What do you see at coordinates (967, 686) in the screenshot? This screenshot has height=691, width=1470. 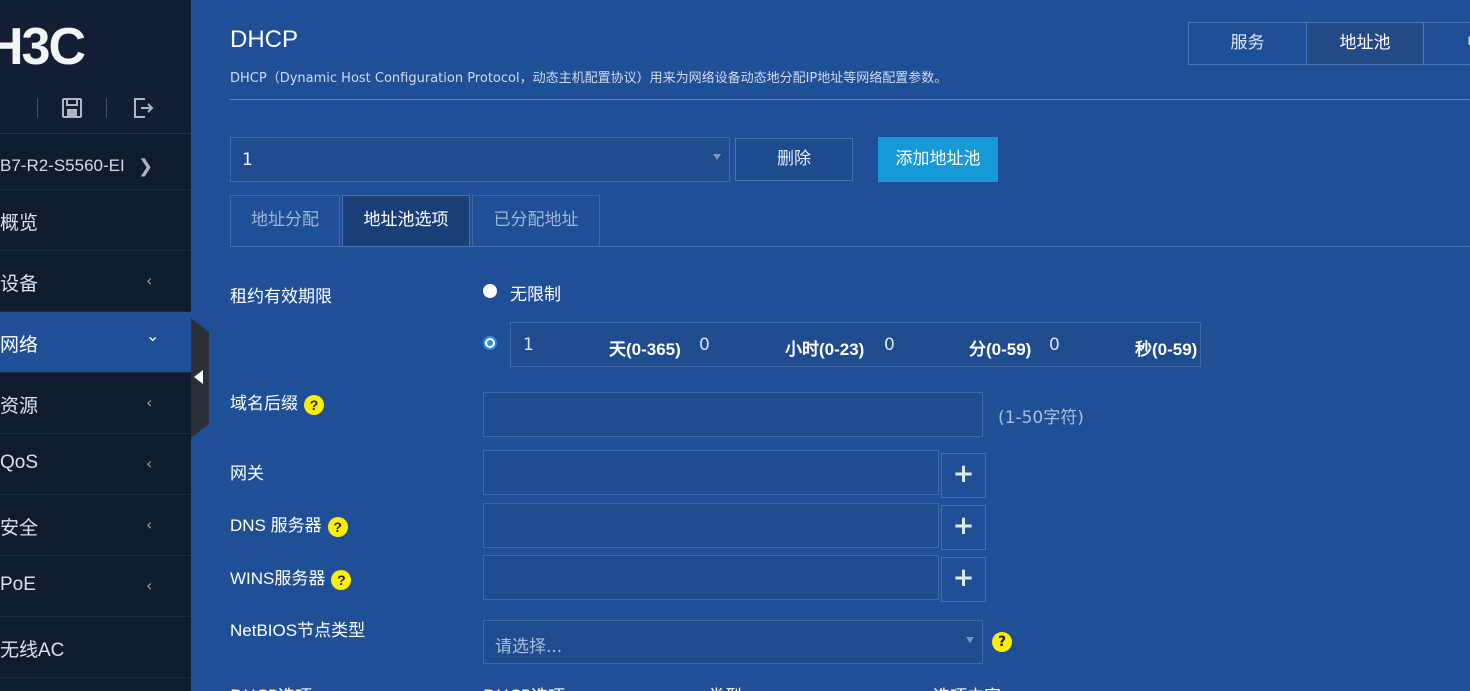 I see `dhcp-options-col-content: 选项内容` at bounding box center [967, 686].